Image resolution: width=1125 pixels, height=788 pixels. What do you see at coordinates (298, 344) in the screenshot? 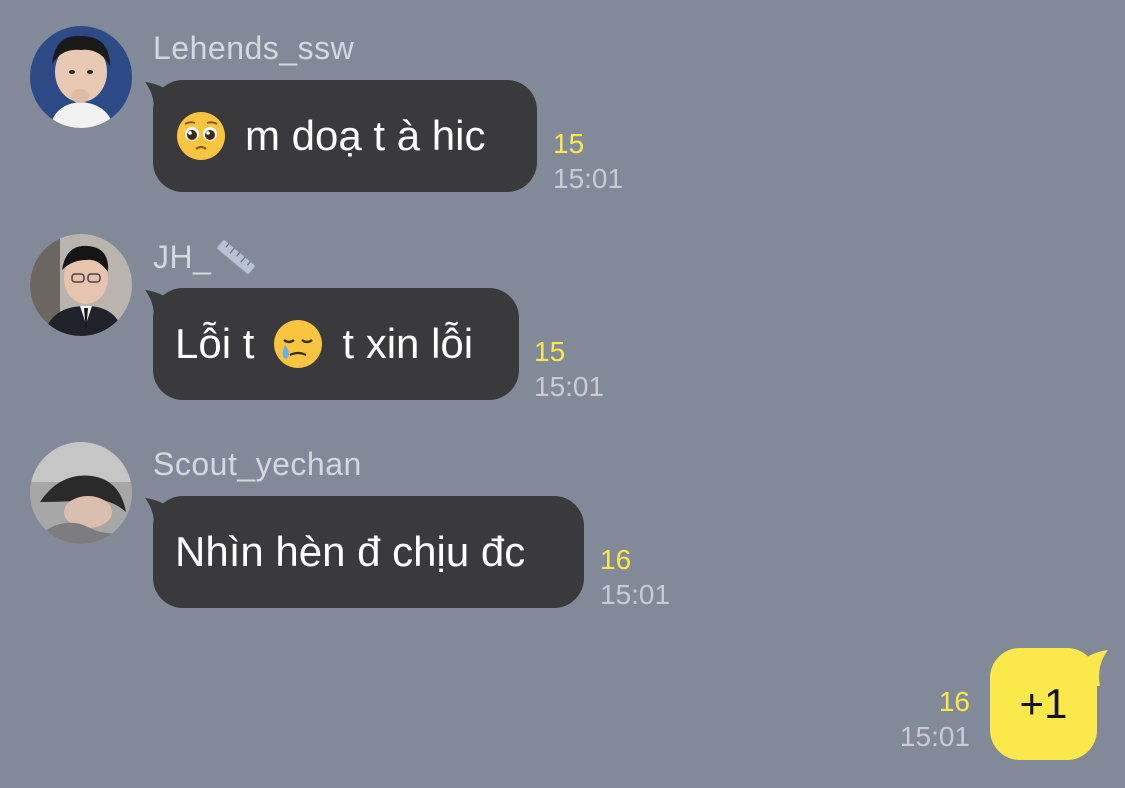
I see `face-holding-back-tears-icon` at bounding box center [298, 344].